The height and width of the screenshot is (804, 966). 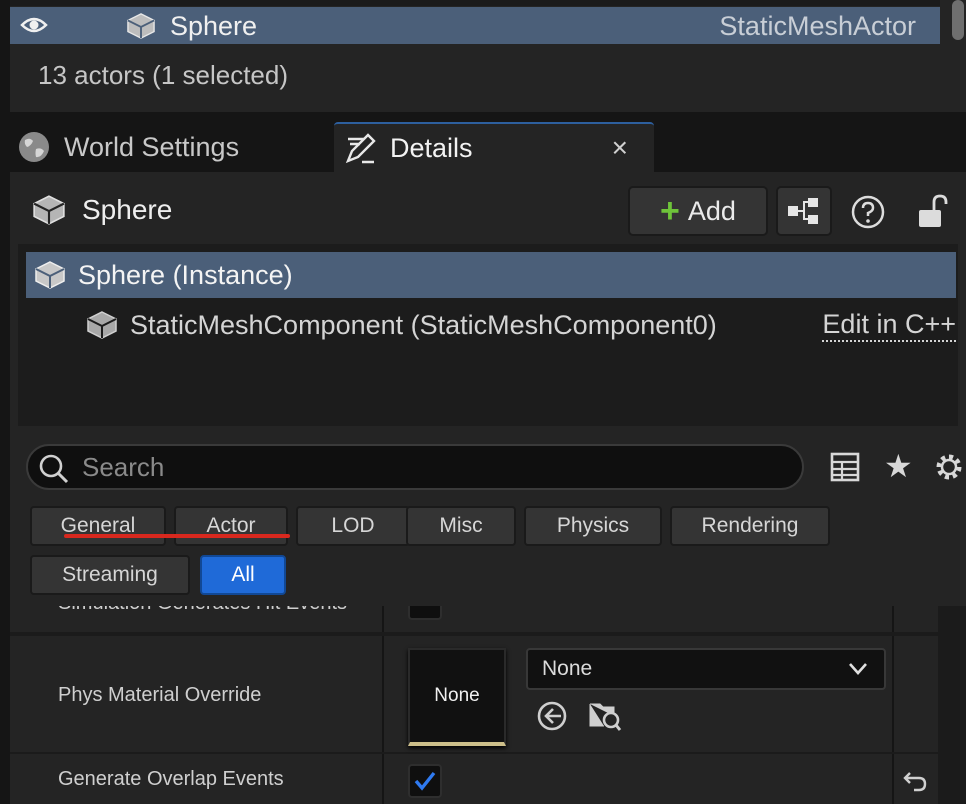 What do you see at coordinates (593, 526) in the screenshot?
I see `filter-physics: Physics` at bounding box center [593, 526].